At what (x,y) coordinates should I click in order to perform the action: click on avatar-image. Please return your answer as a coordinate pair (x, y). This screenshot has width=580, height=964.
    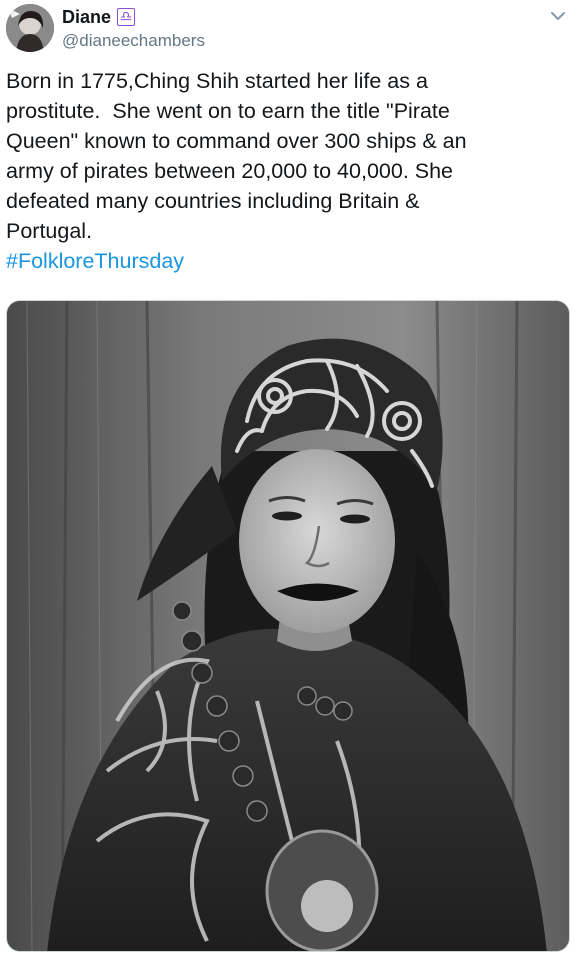
    Looking at the image, I should click on (30, 28).